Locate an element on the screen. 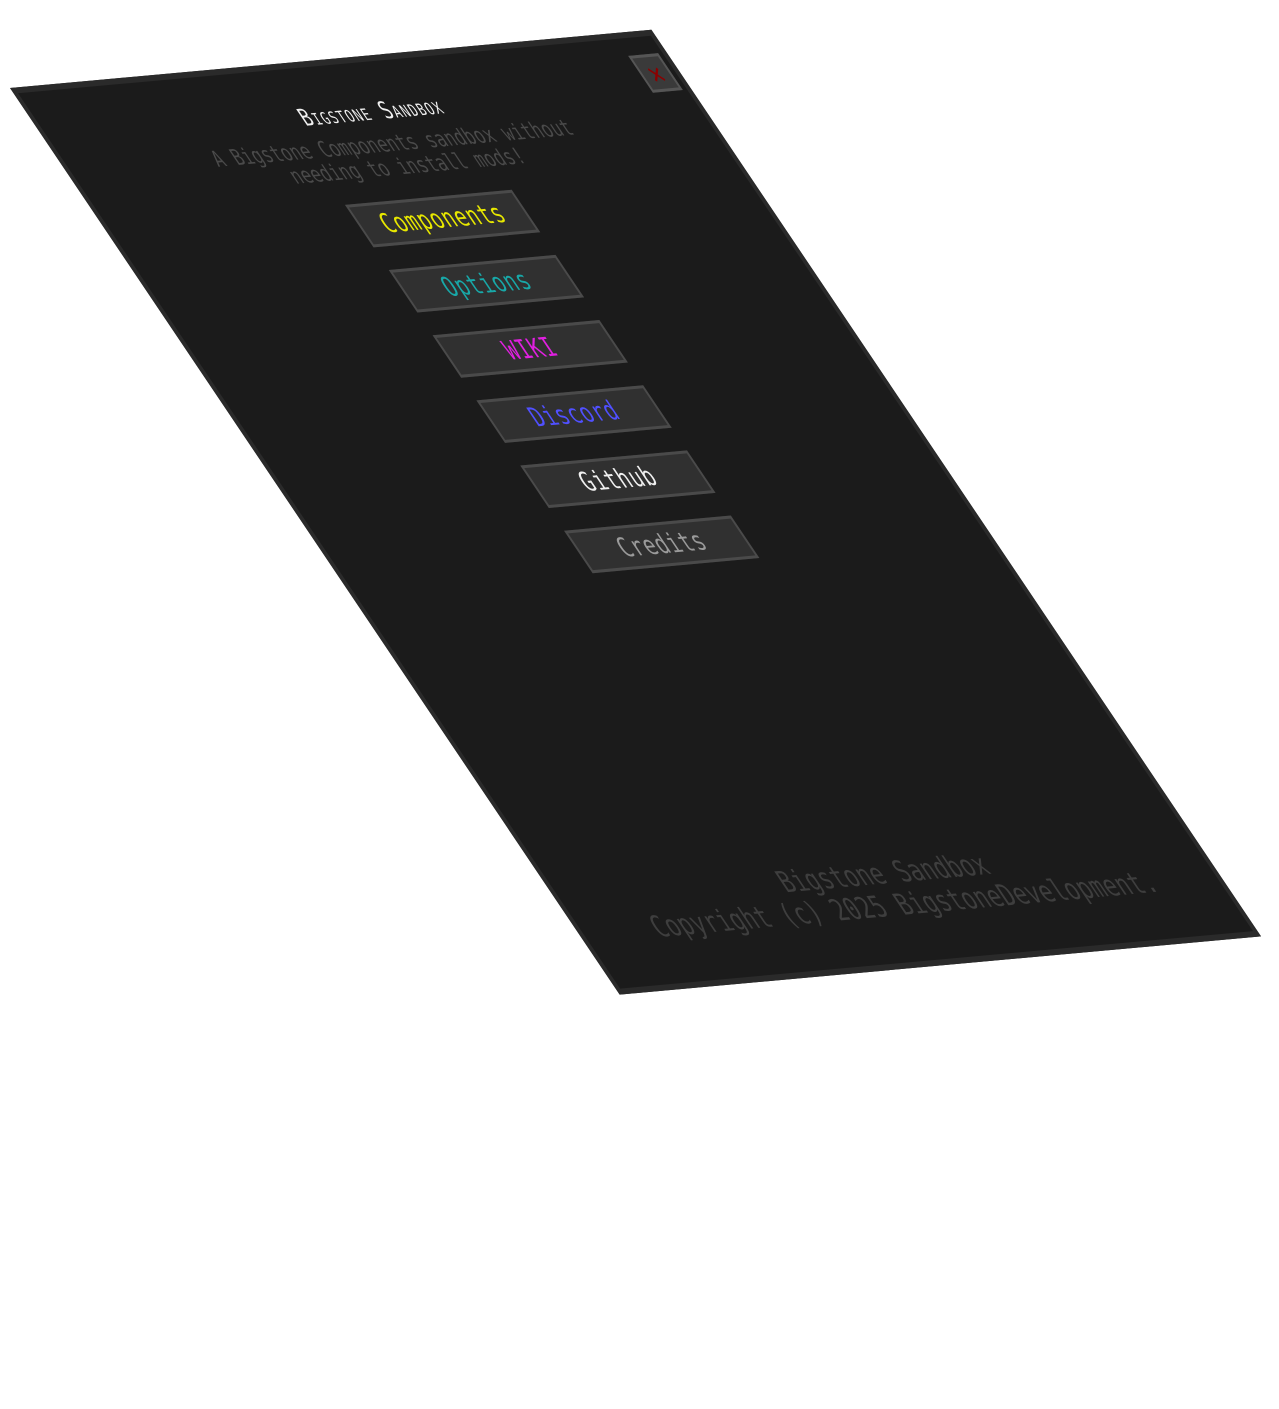 Image resolution: width=1279 pixels, height=1409 pixels. github-button: Github is located at coordinates (618, 479).